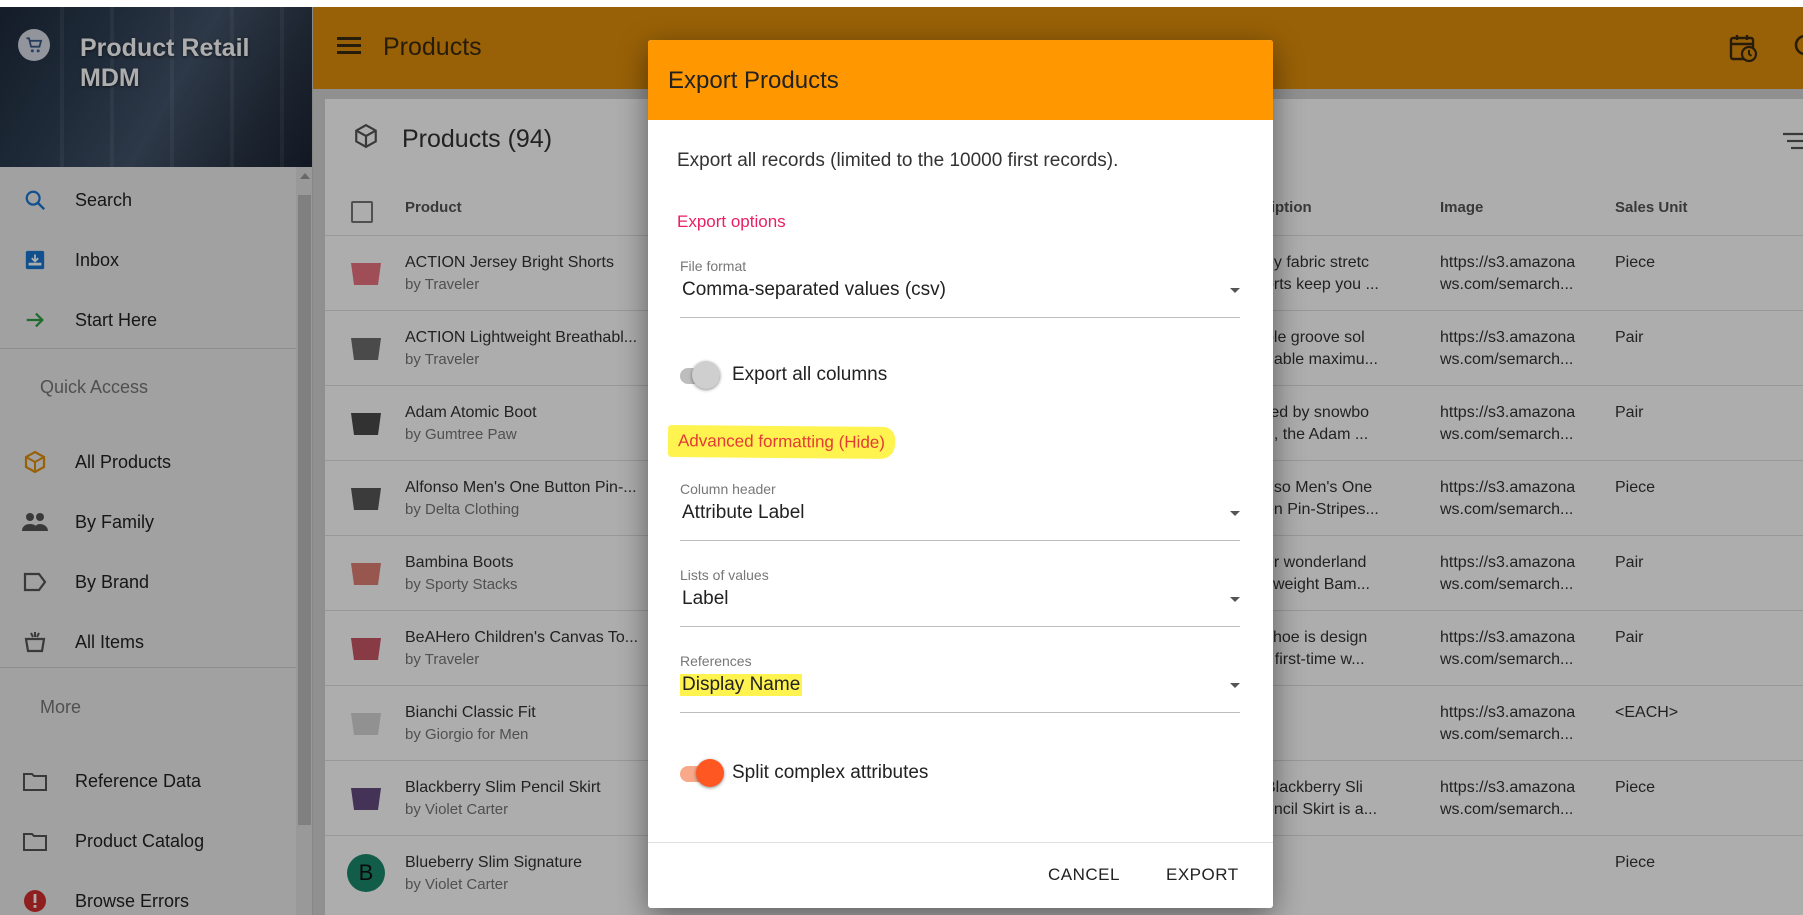 Image resolution: width=1803 pixels, height=915 pixels. Describe the element at coordinates (810, 374) in the screenshot. I see `export-all-columns-label: Export all columns` at that location.